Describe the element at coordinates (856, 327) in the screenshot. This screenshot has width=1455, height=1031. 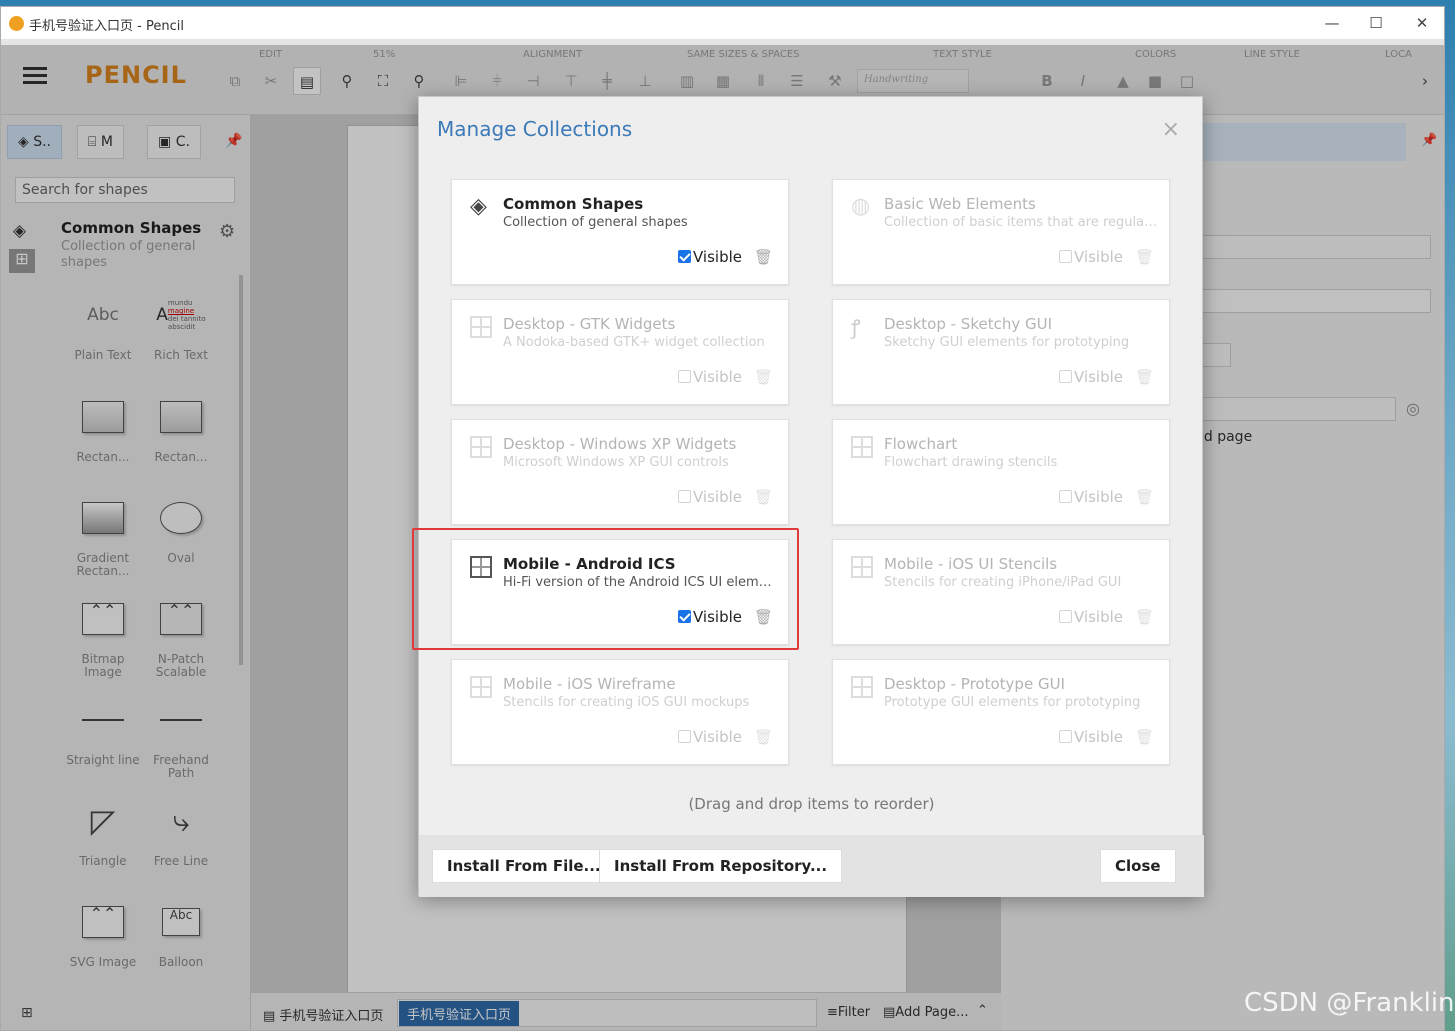
I see `squiggle-icon: ꝭ` at that location.